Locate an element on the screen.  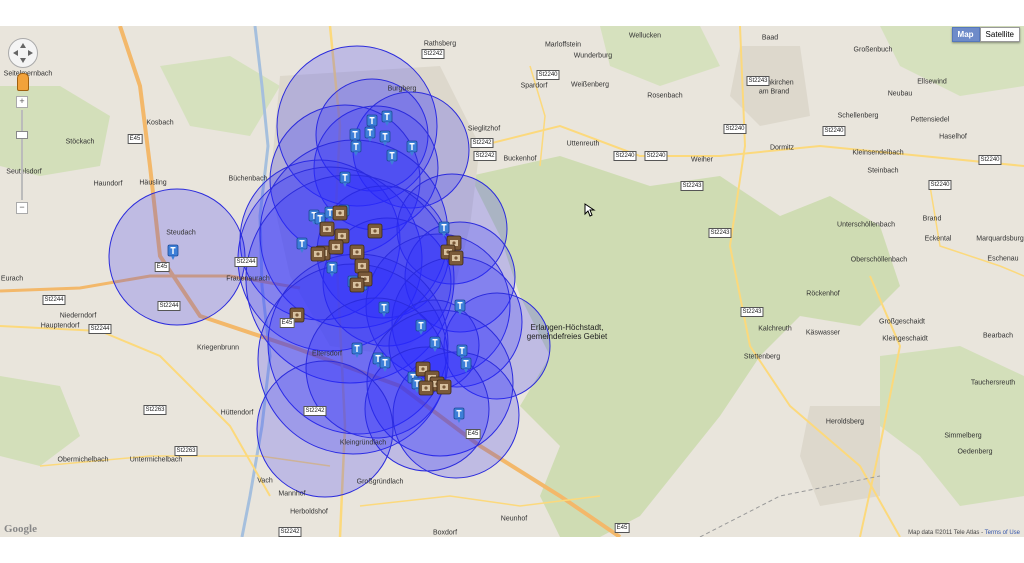
place-label: Steinbach is located at coordinates (883, 171).